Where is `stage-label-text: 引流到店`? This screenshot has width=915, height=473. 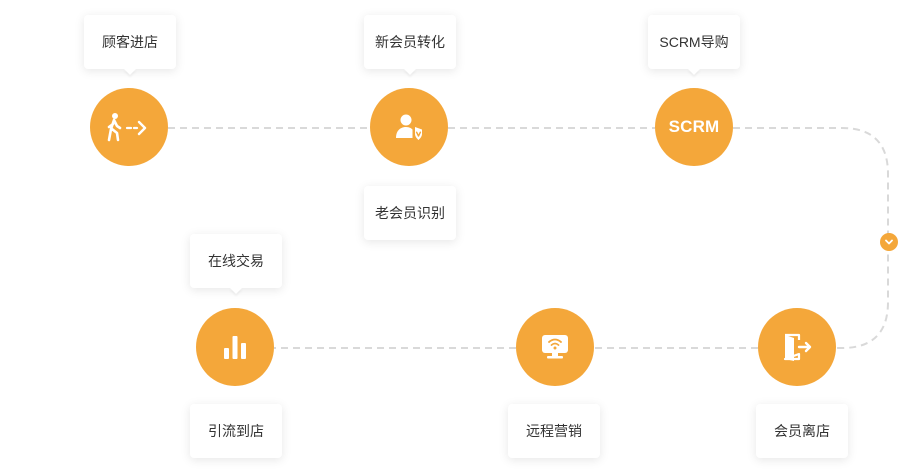 stage-label-text: 引流到店 is located at coordinates (236, 431).